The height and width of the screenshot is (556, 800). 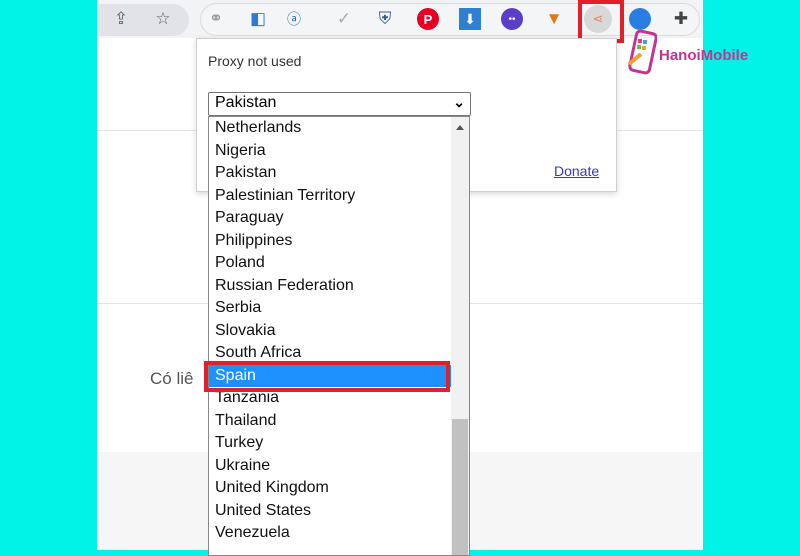 I want to click on fox-icon: ▼, so click(x=554, y=19).